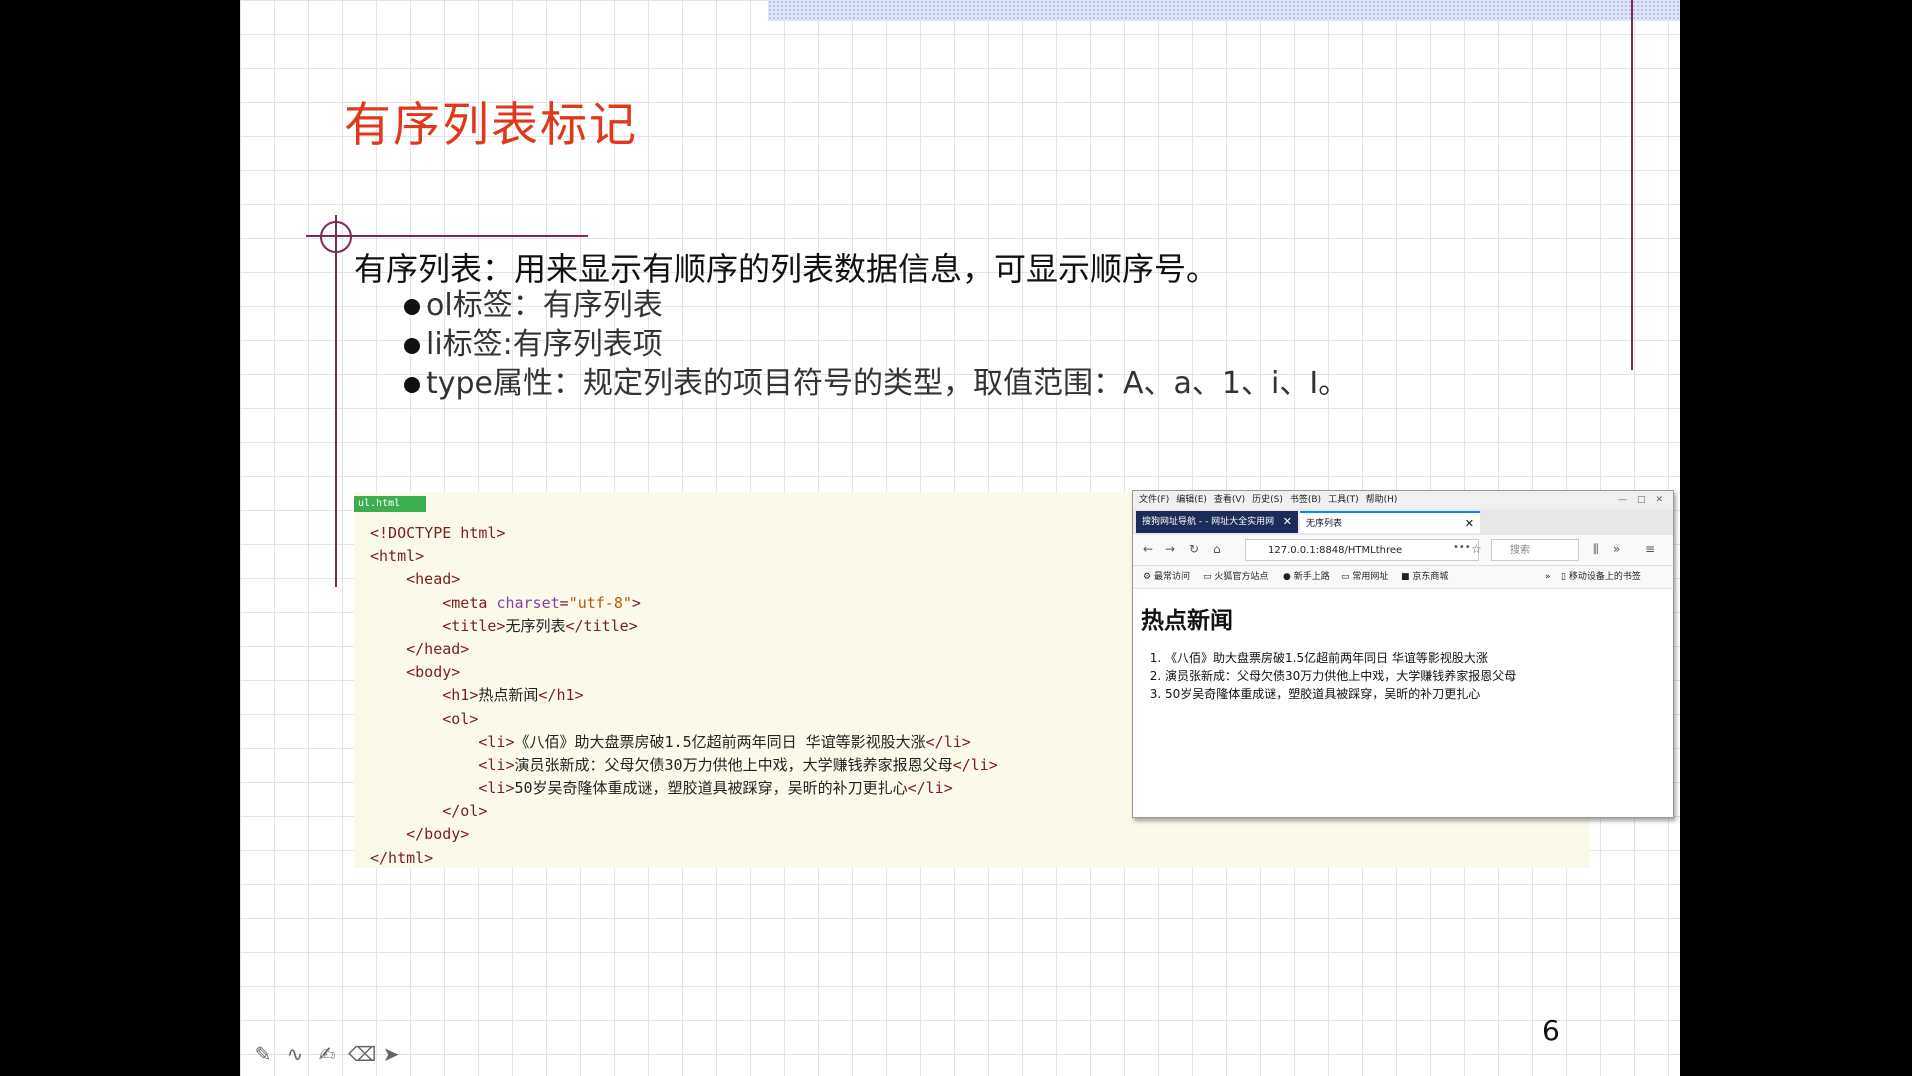  Describe the element at coordinates (1224, 10) in the screenshot. I see `header-band` at that location.